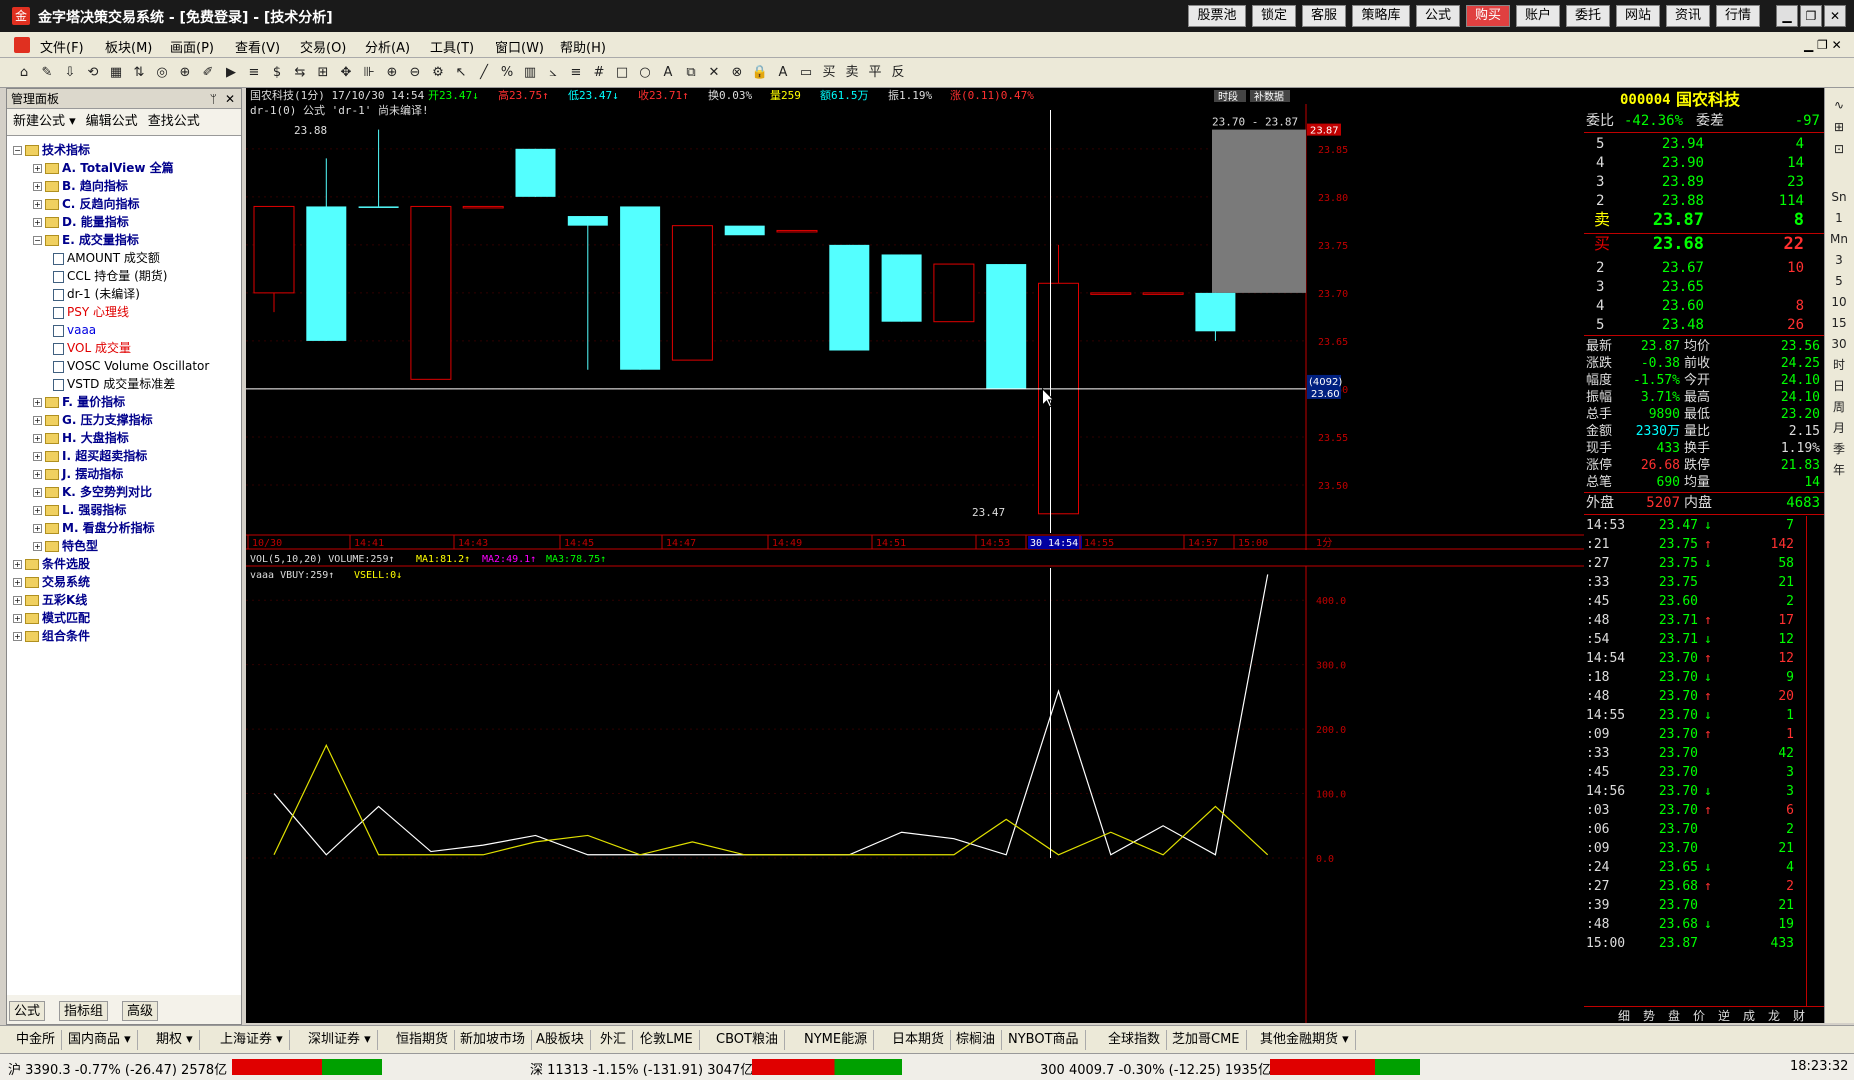  What do you see at coordinates (806, 73) in the screenshot?
I see `toolbar-tool-icon-34: ▭` at bounding box center [806, 73].